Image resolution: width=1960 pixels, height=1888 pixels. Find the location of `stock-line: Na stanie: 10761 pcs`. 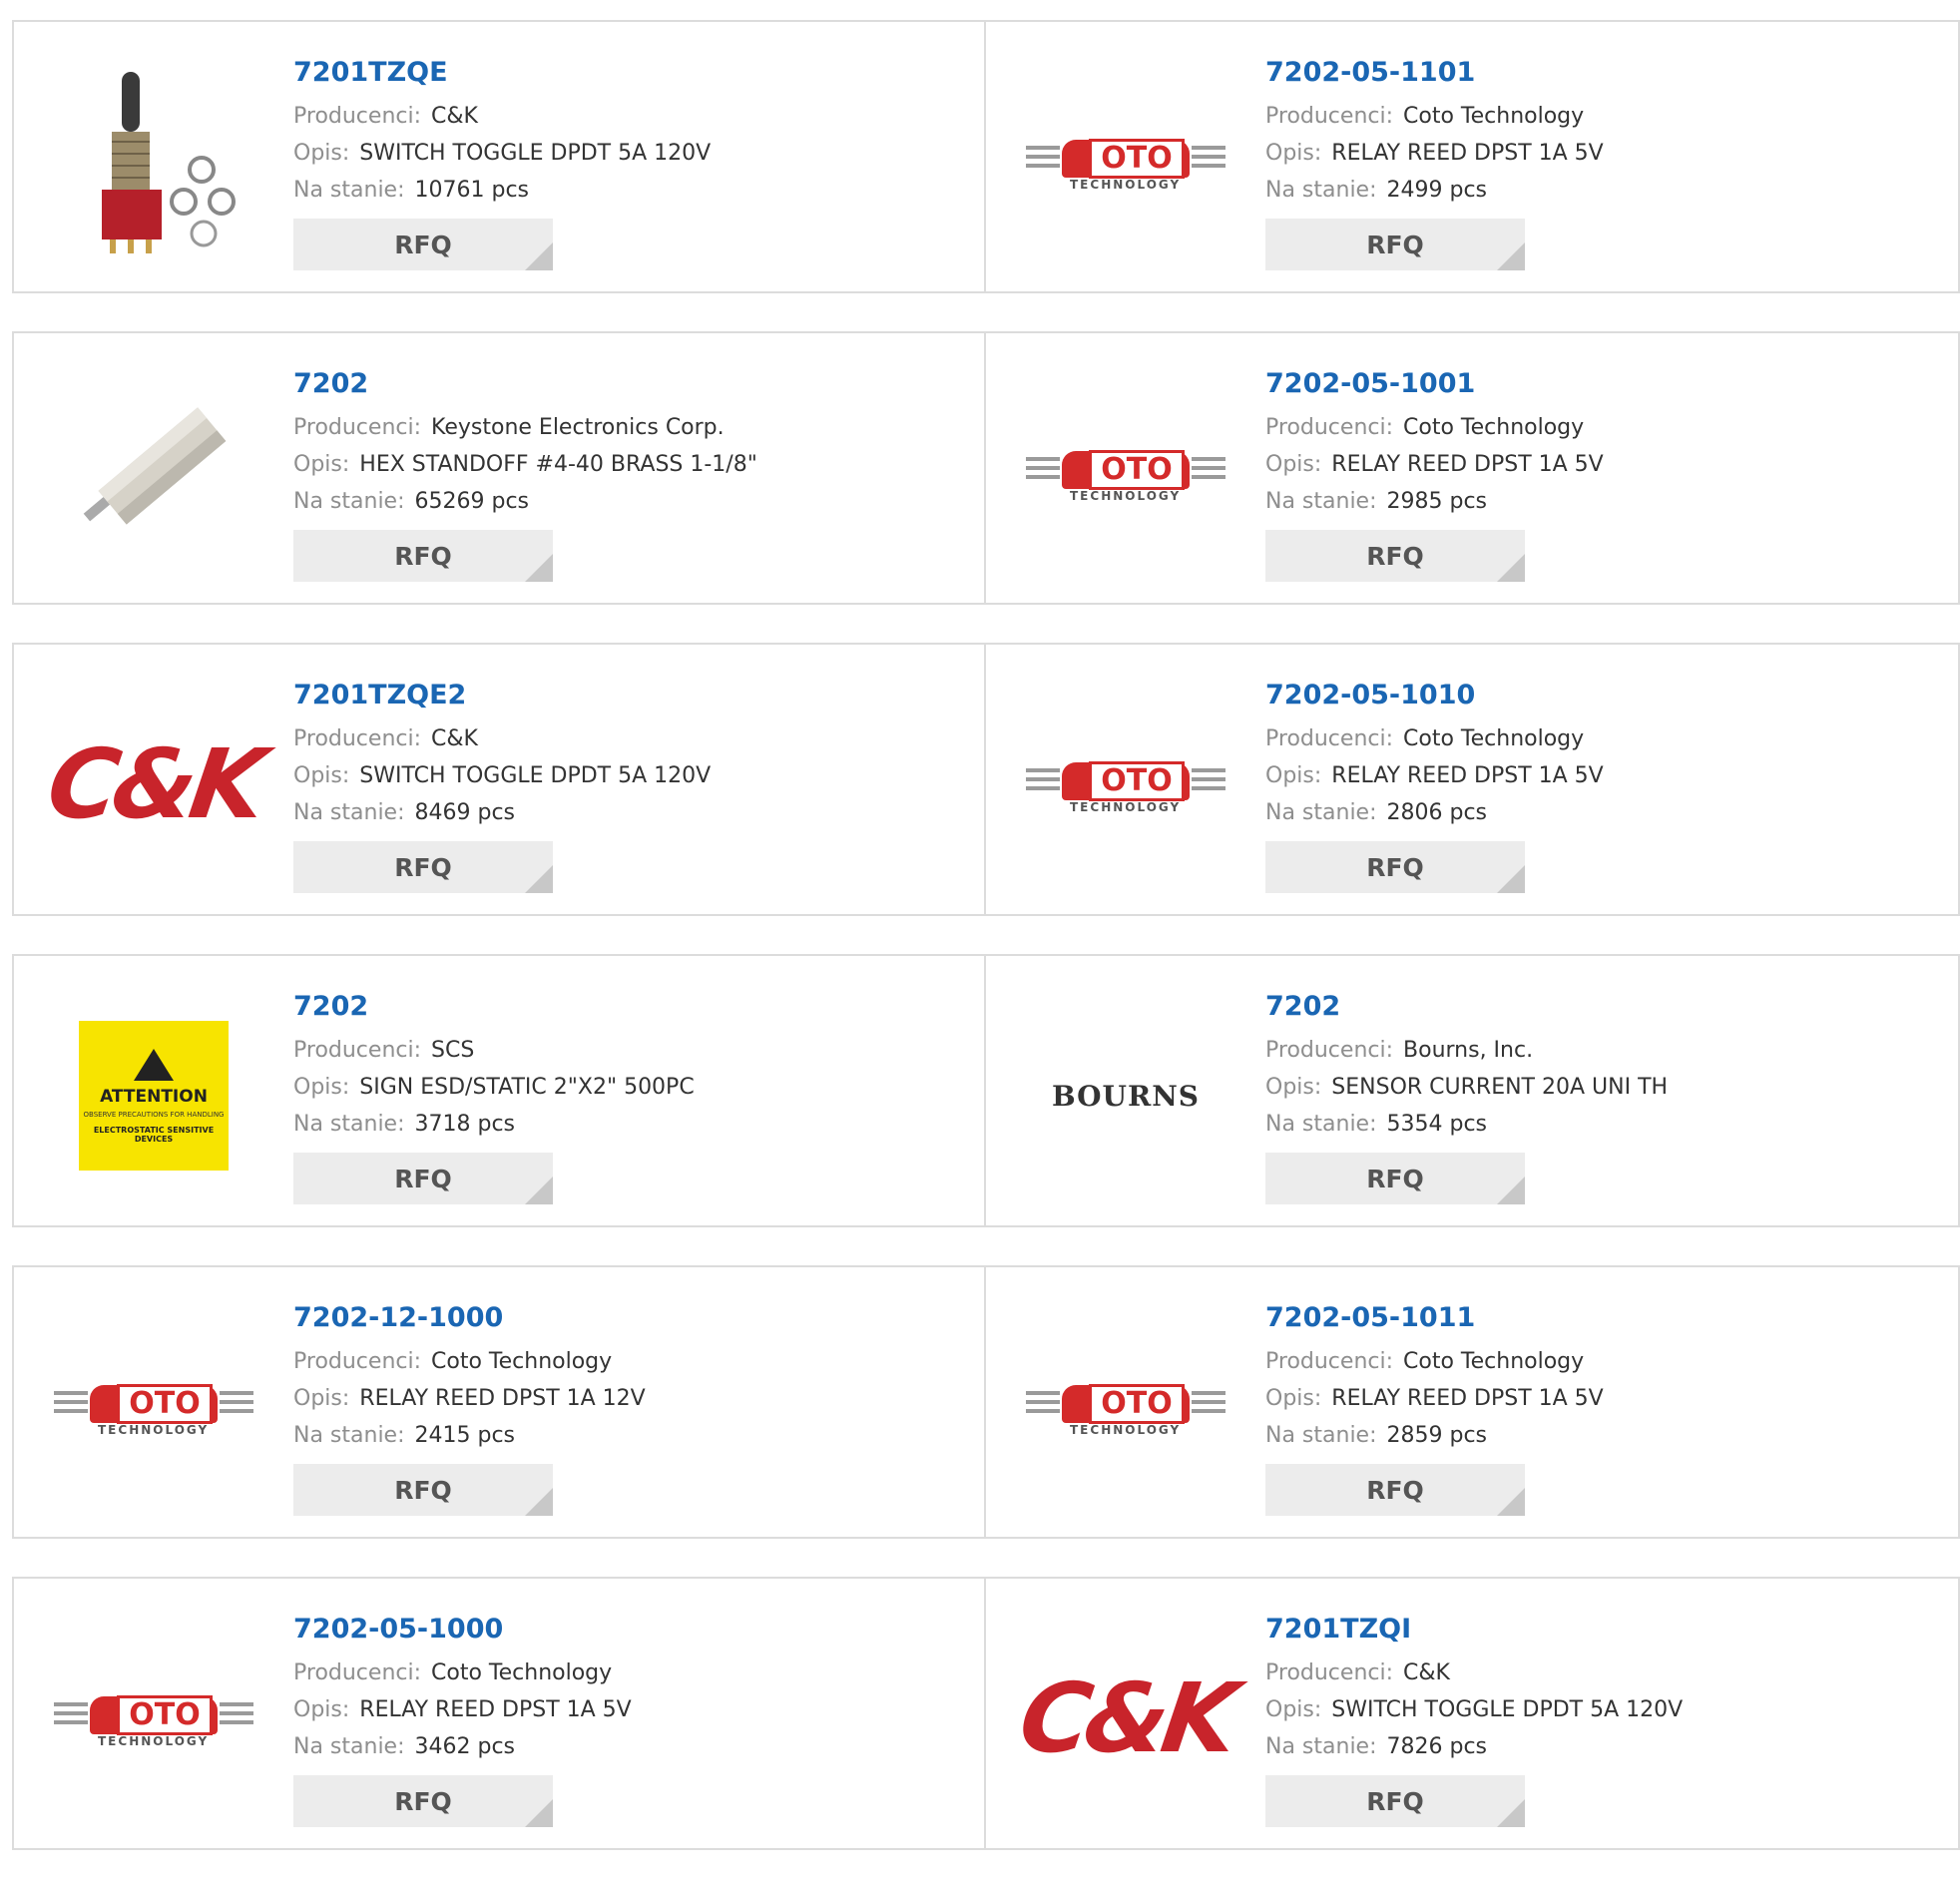

stock-line: Na stanie: 10761 pcs is located at coordinates (502, 190).